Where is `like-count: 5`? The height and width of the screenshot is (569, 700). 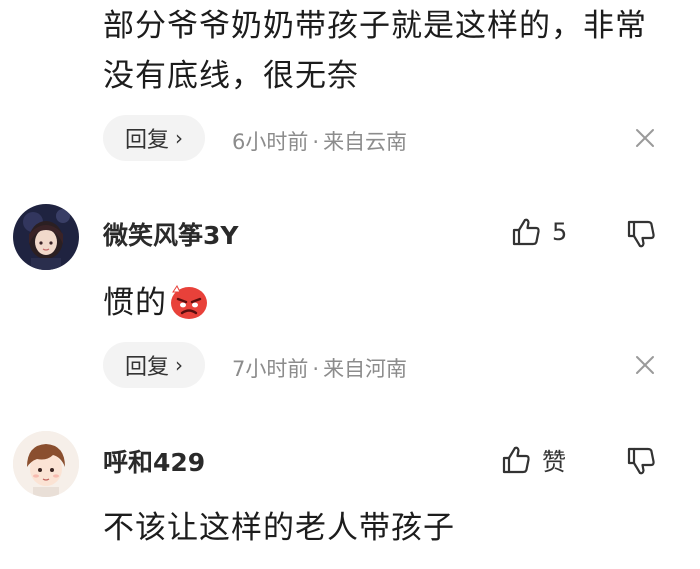 like-count: 5 is located at coordinates (560, 232).